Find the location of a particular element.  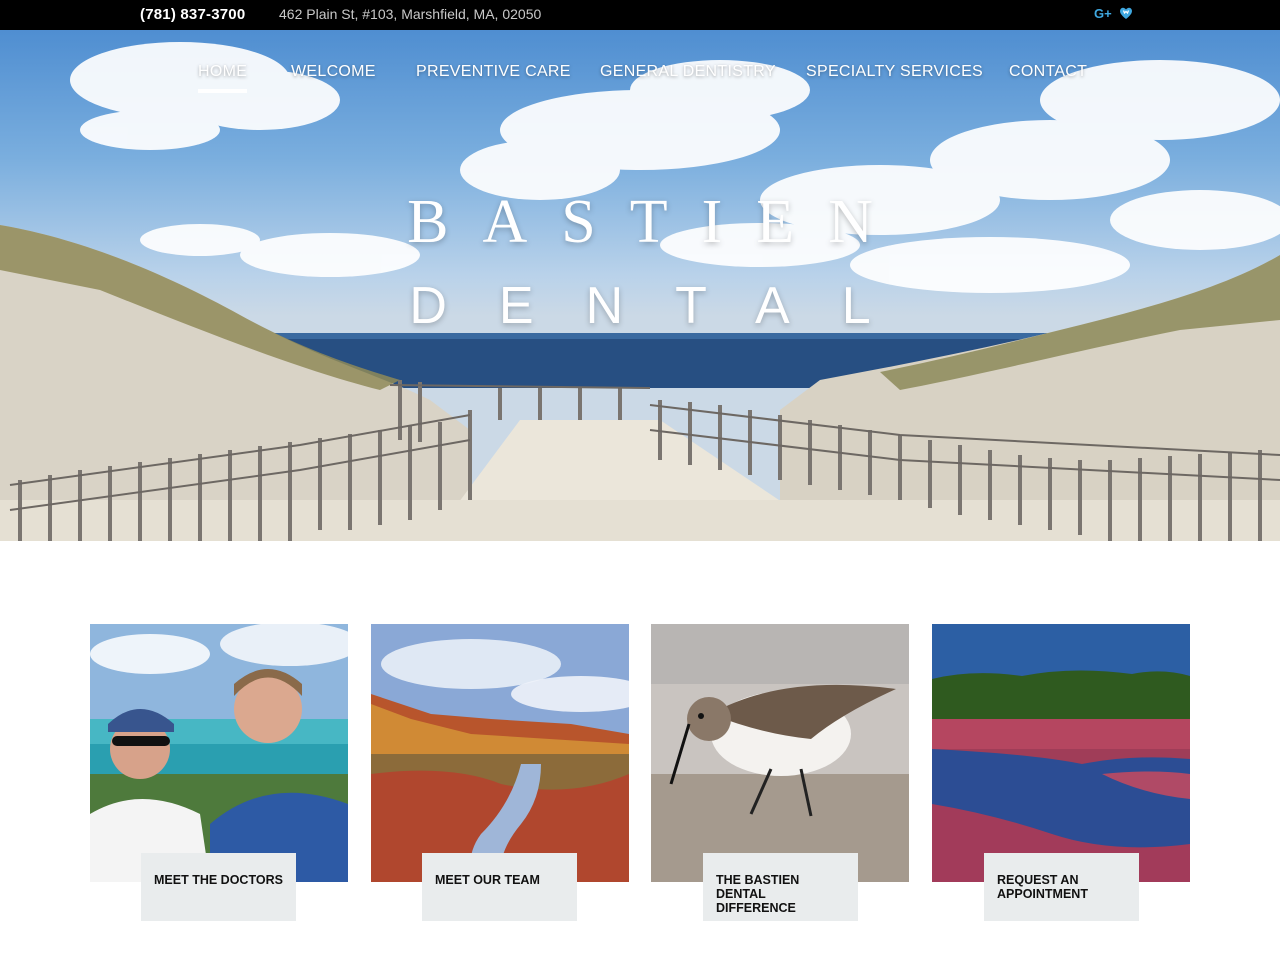

card-request-appointment is located at coordinates (1061, 753).